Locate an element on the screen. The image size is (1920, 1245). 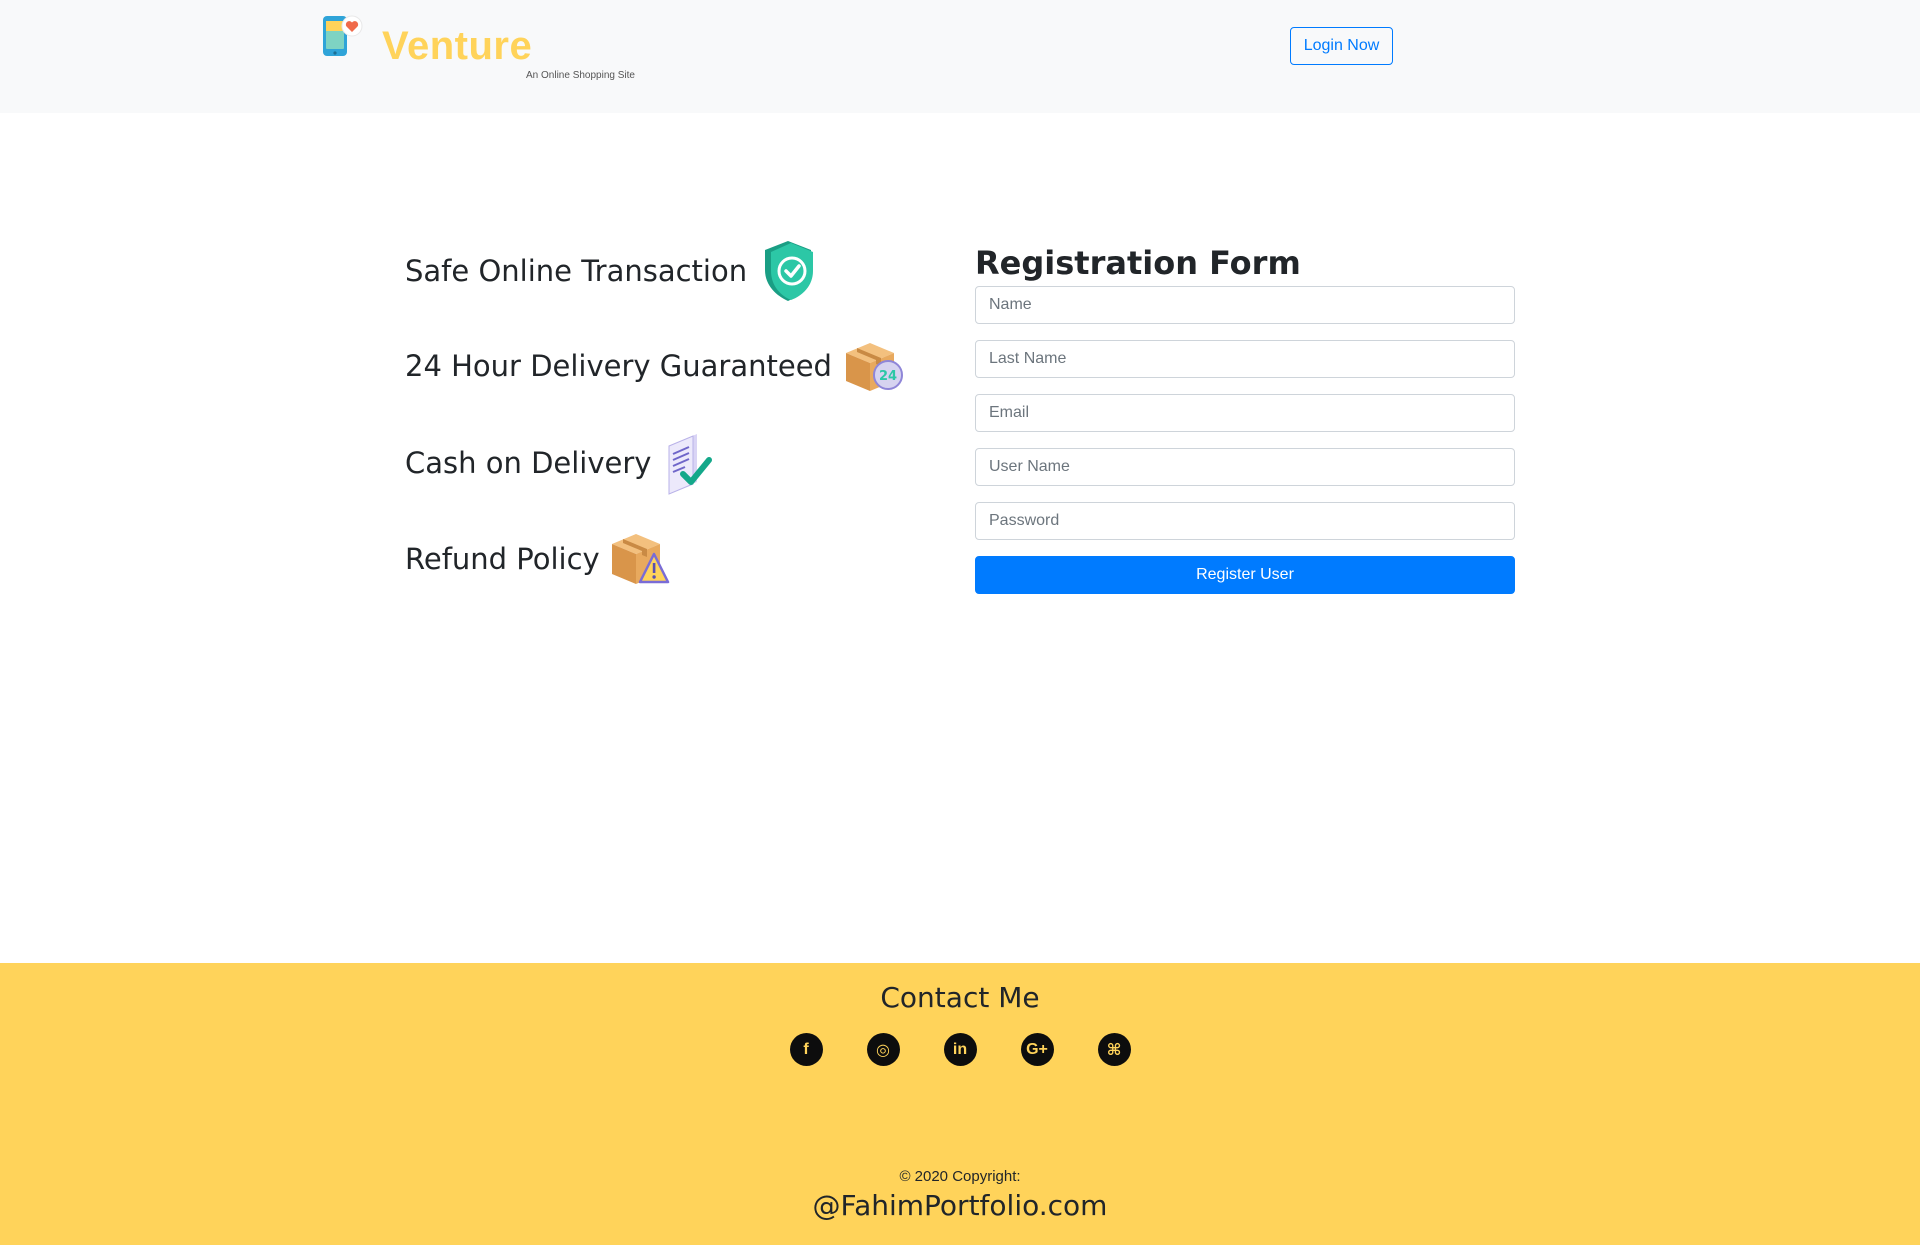
social-links: f ◎ in G+ ⌘ is located at coordinates (960, 1049).